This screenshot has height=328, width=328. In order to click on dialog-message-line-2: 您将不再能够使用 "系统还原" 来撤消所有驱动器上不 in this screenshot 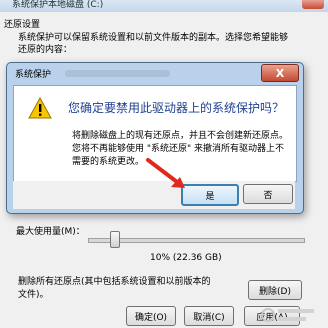, I will do `click(178, 149)`.